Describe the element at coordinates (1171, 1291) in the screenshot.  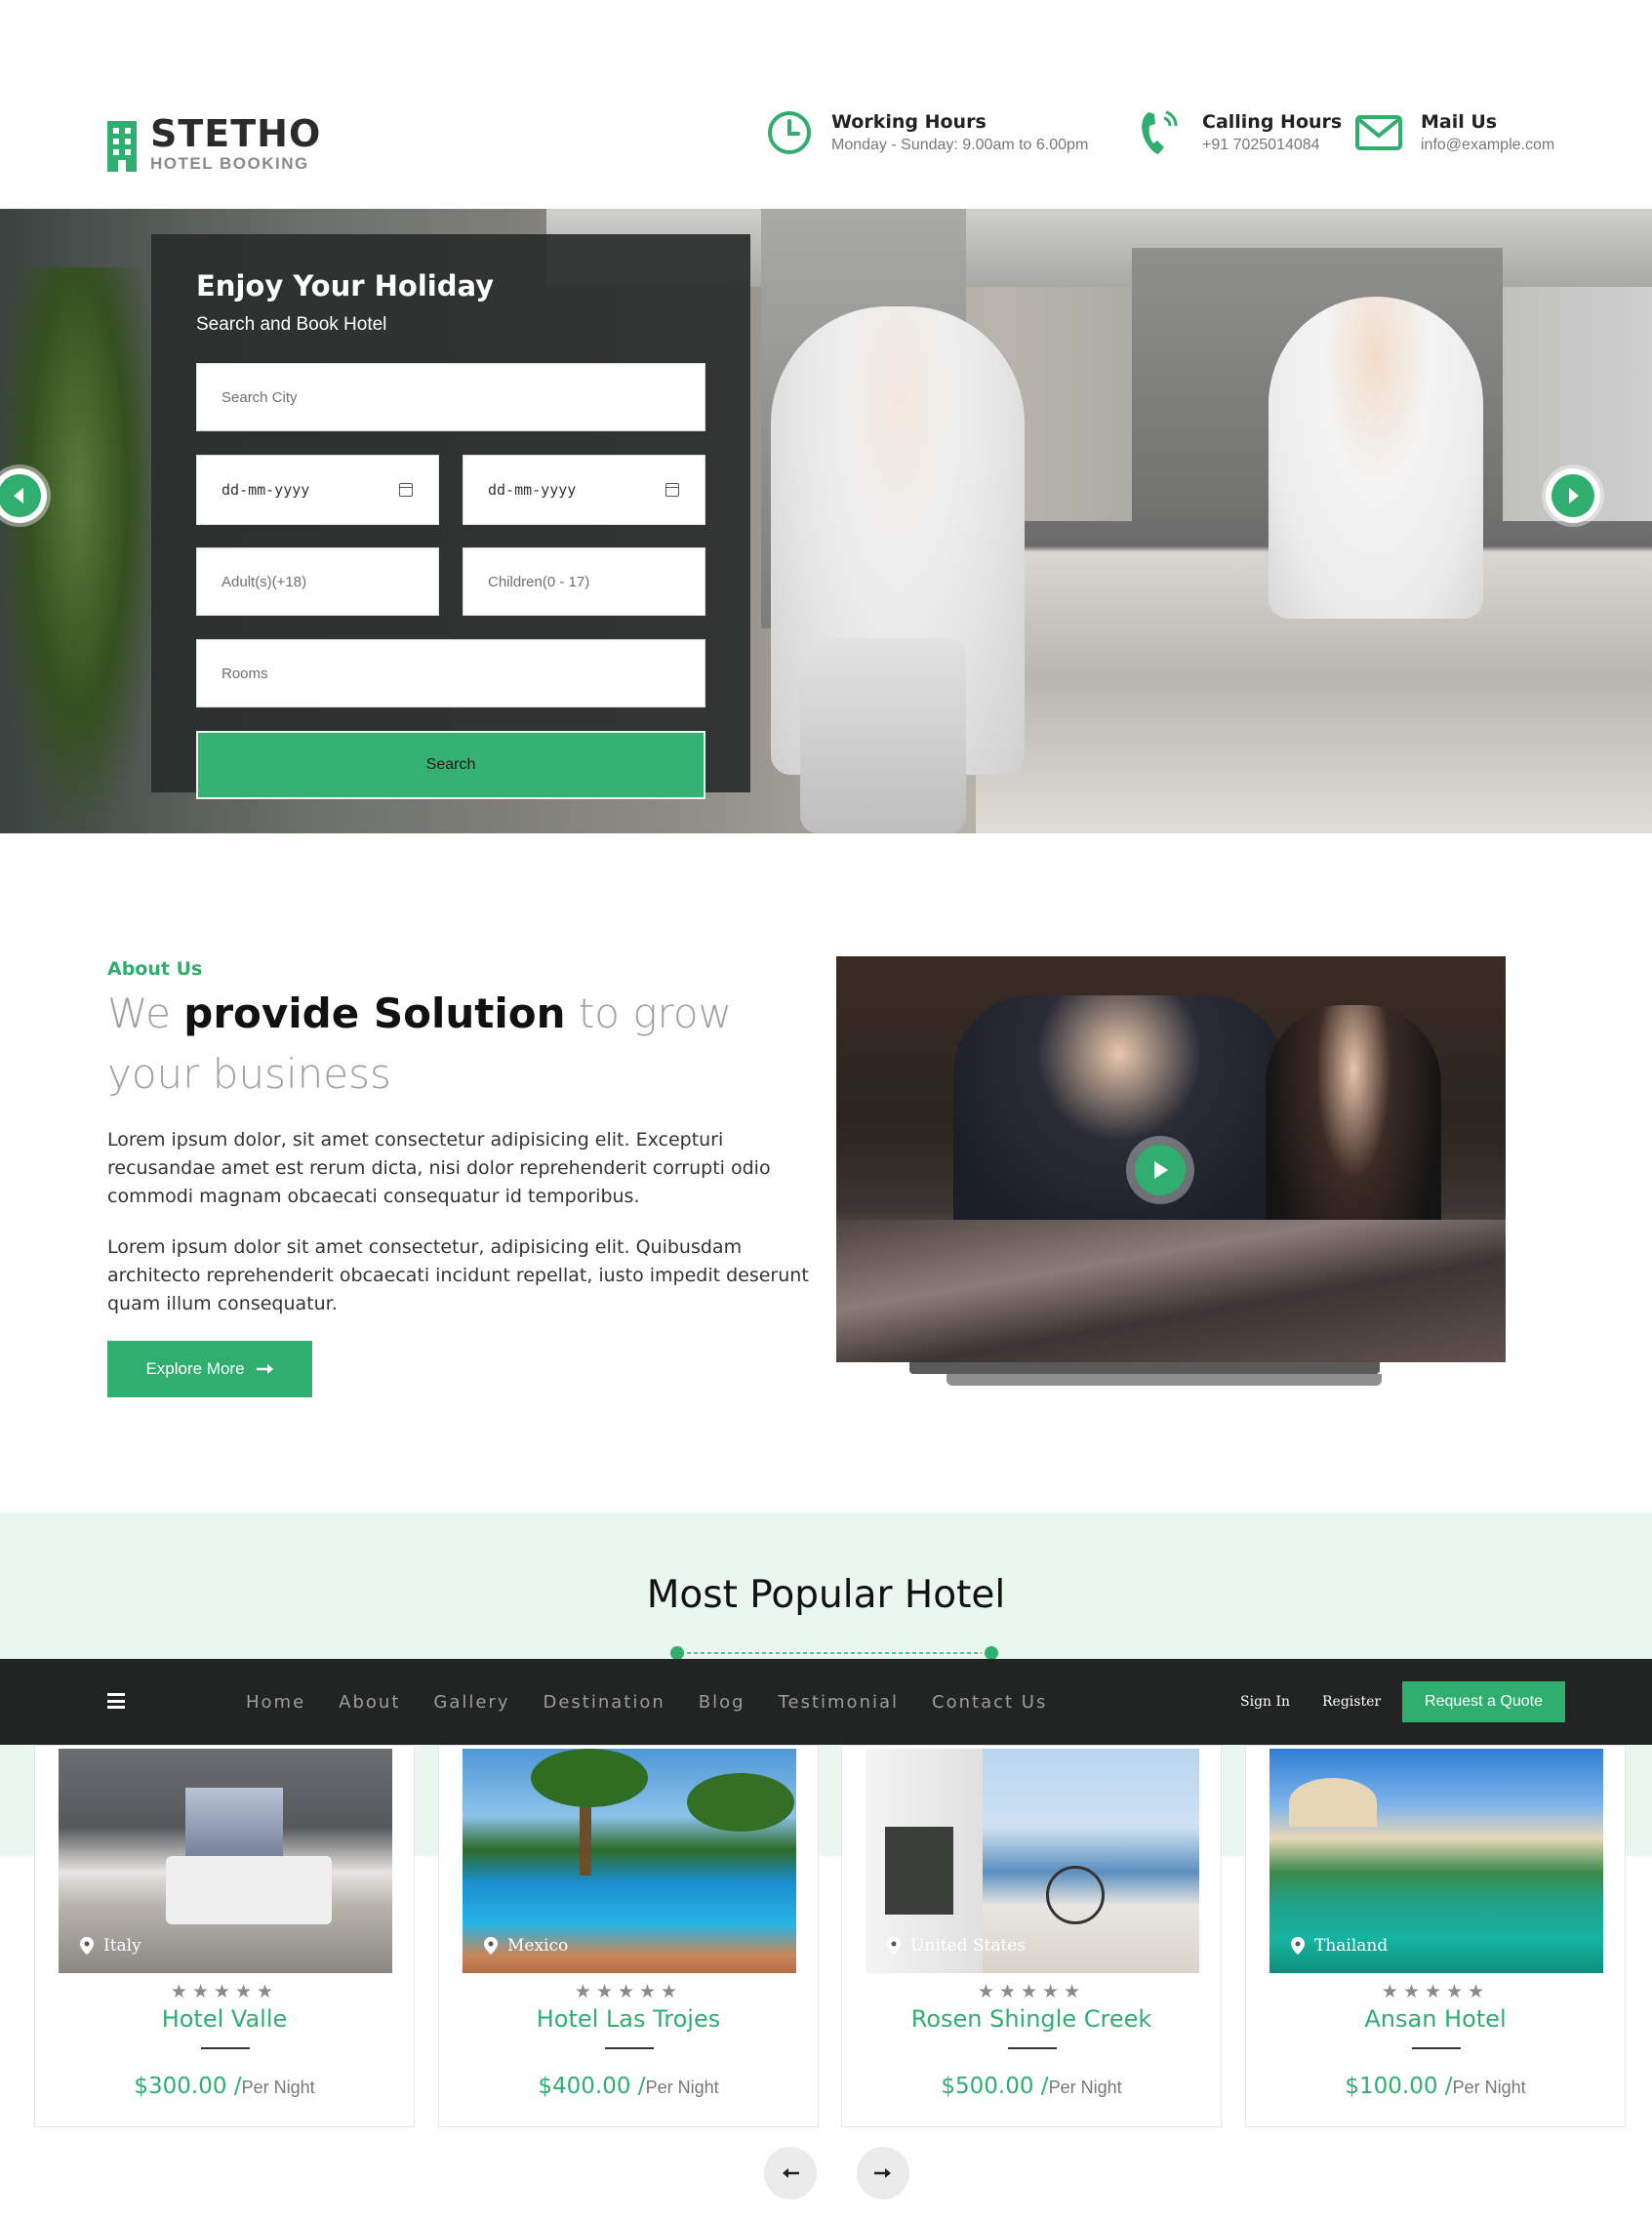
I see `video-photo-counter` at that location.